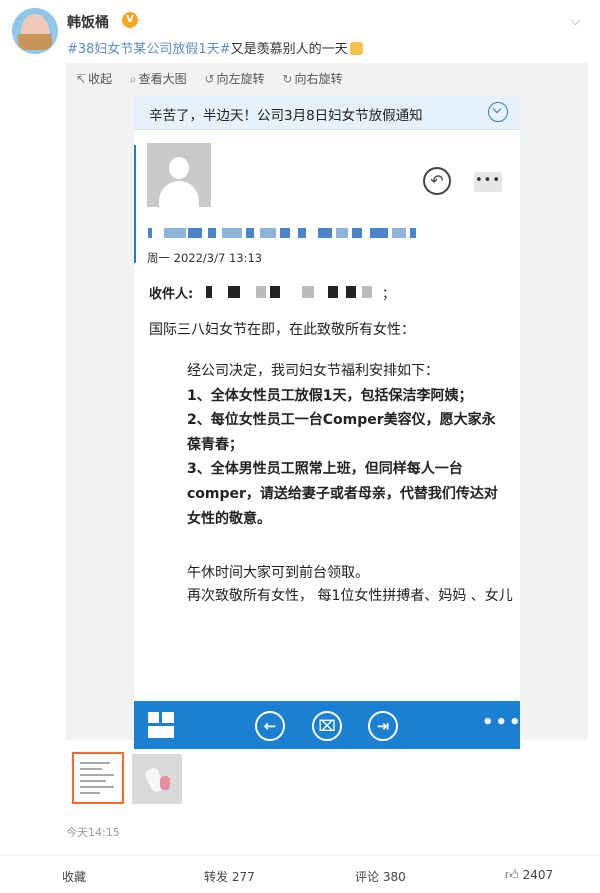 Image resolution: width=600 pixels, height=893 pixels. What do you see at coordinates (512, 875) in the screenshot?
I see `thumbs-up-icon: 👍︎` at bounding box center [512, 875].